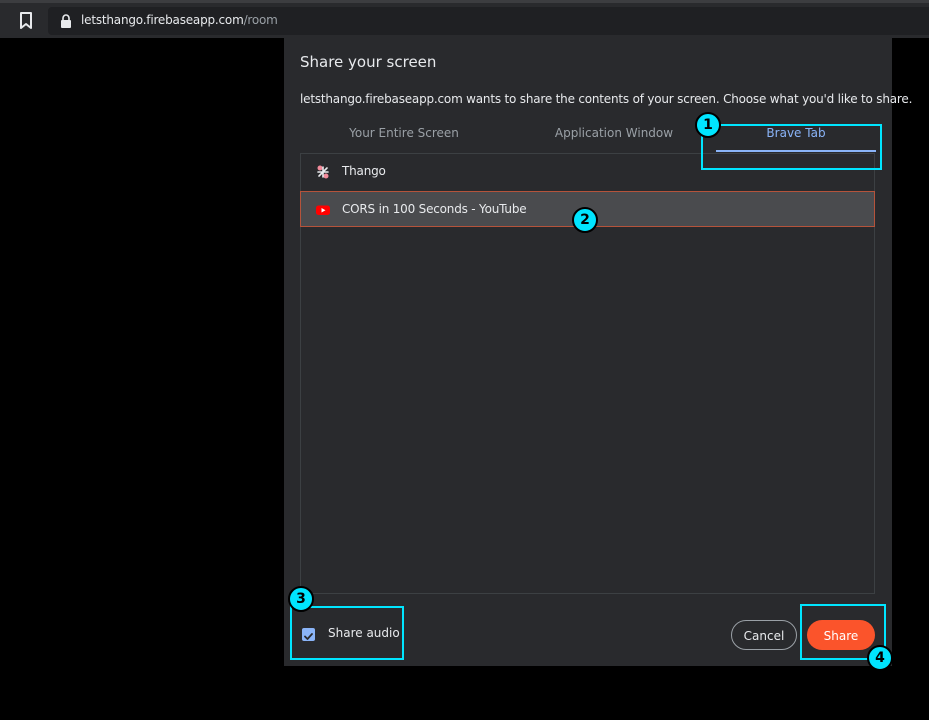  Describe the element at coordinates (764, 635) in the screenshot. I see `cancel-button: Cancel` at that location.